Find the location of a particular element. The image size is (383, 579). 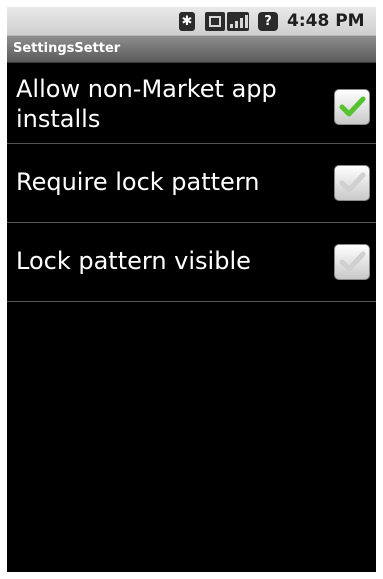

preference-label: Require lock pattern is located at coordinates (138, 182).